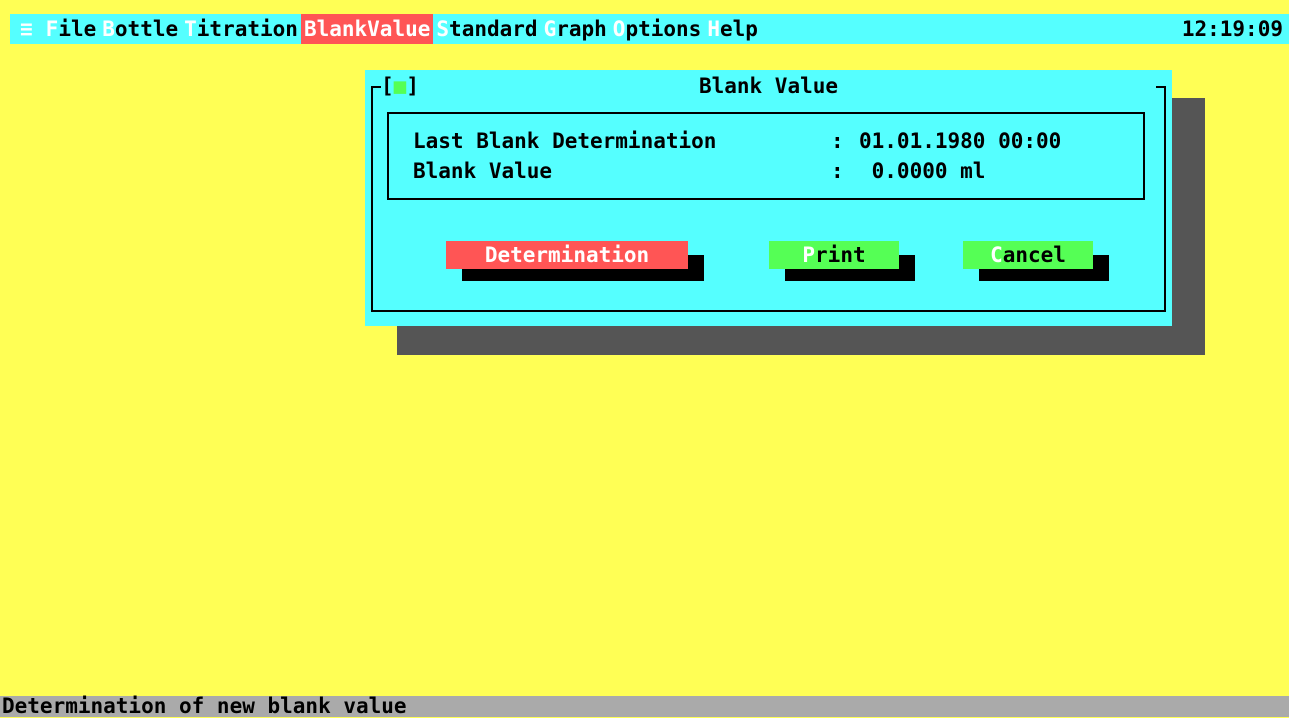  I want to click on menu-graph-label: raph, so click(581, 29).